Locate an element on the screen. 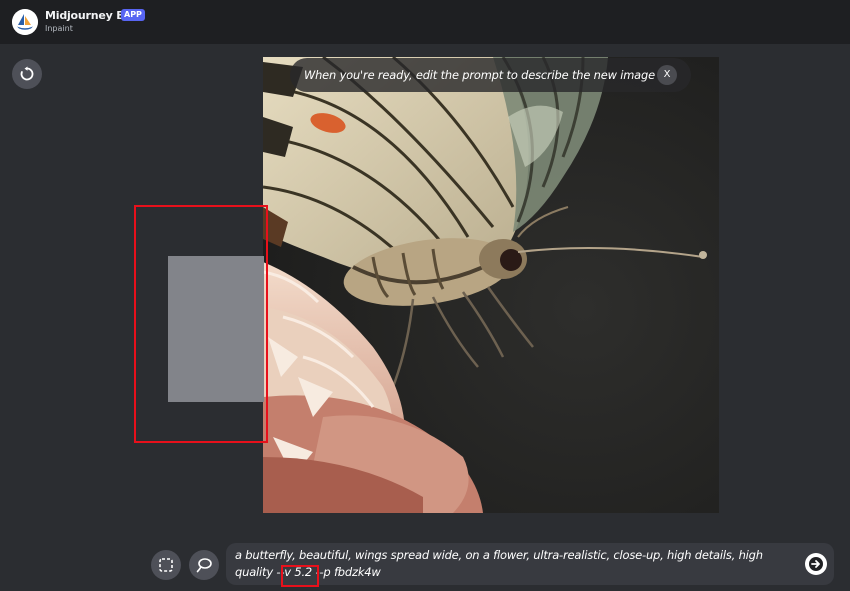 Image resolution: width=850 pixels, height=591 pixels. annotation-highlight-left is located at coordinates (201, 324).